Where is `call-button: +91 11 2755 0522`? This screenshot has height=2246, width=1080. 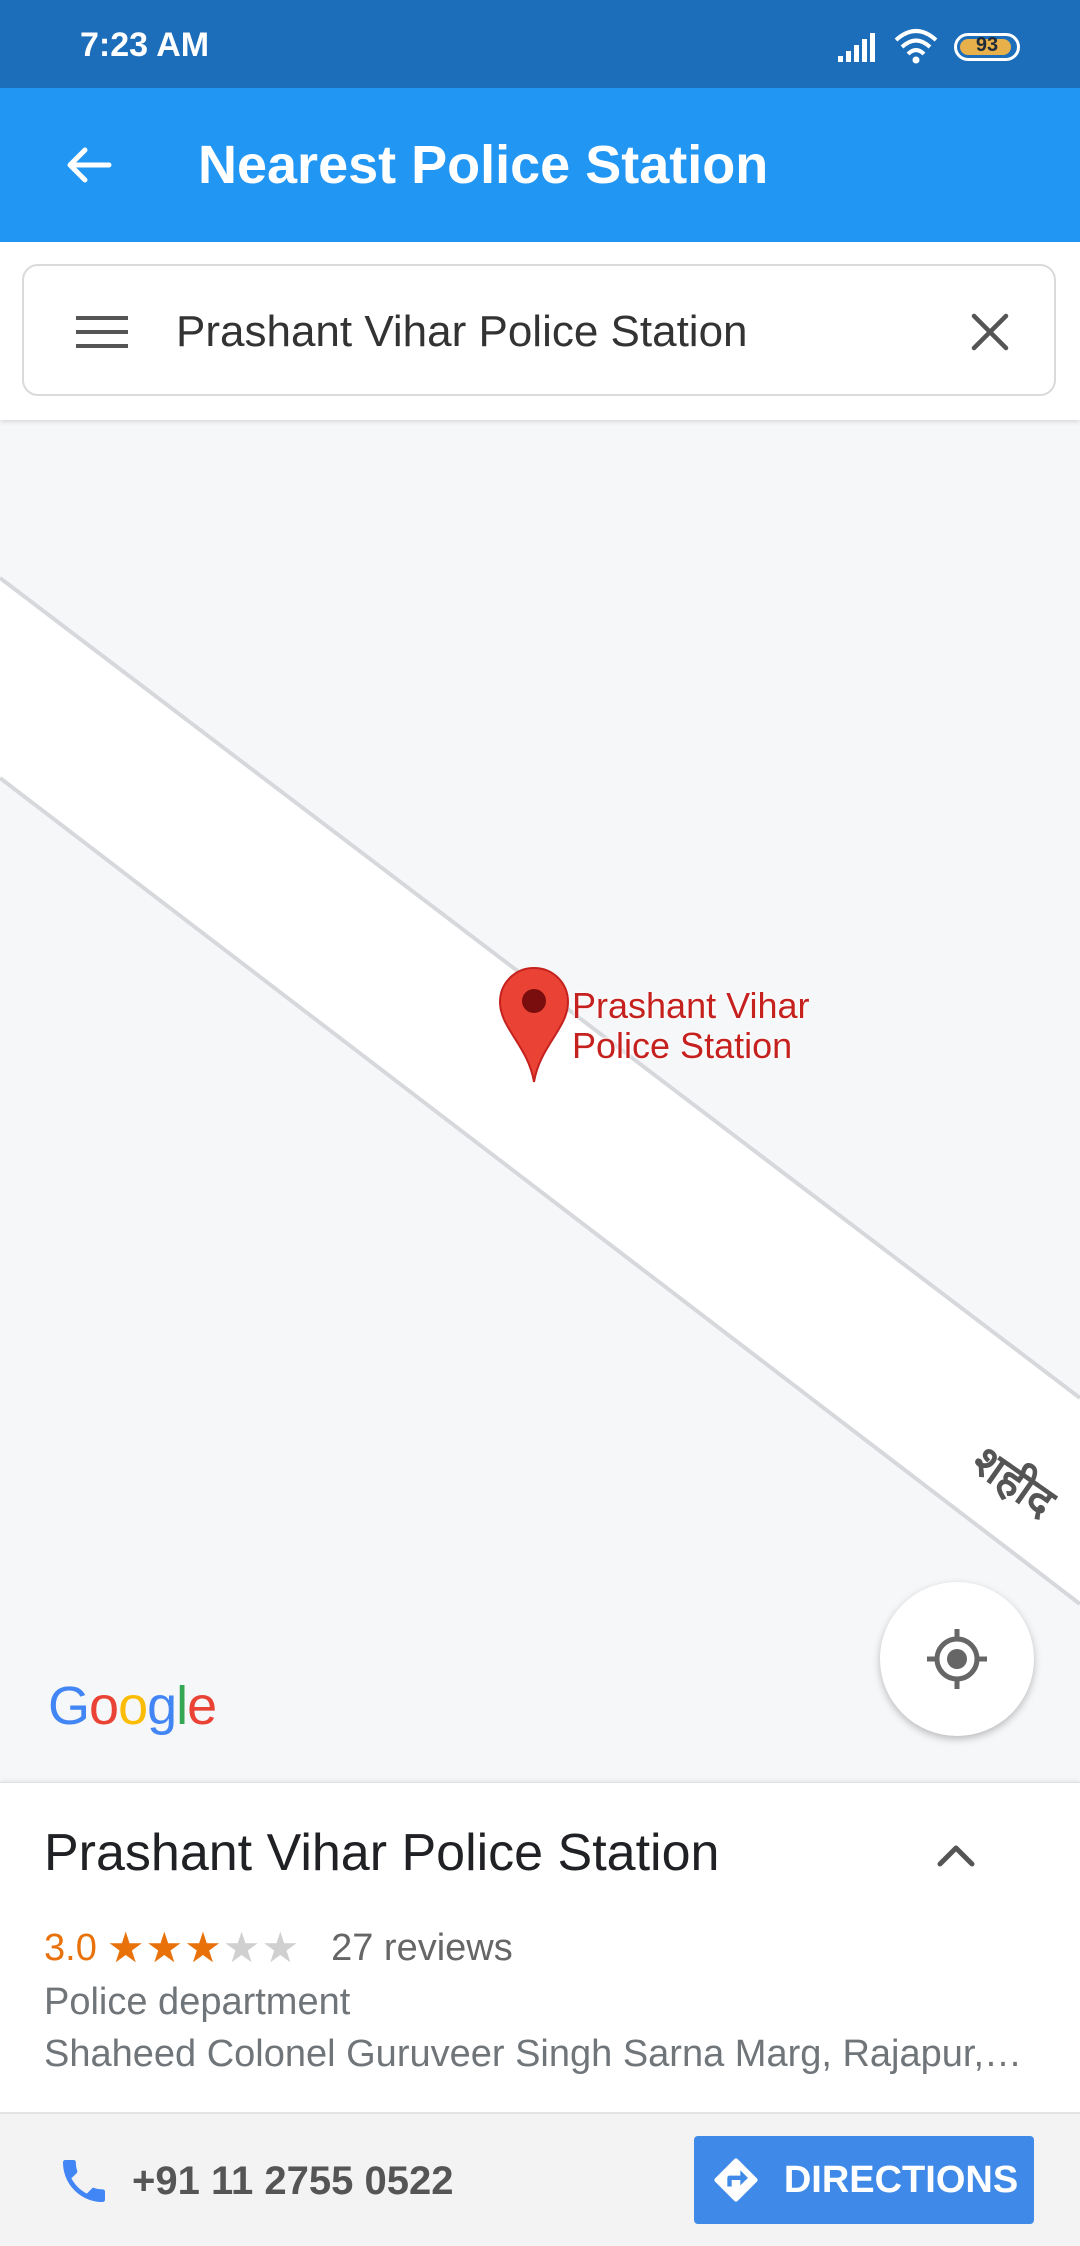 call-button: +91 11 2755 0522 is located at coordinates (254, 2181).